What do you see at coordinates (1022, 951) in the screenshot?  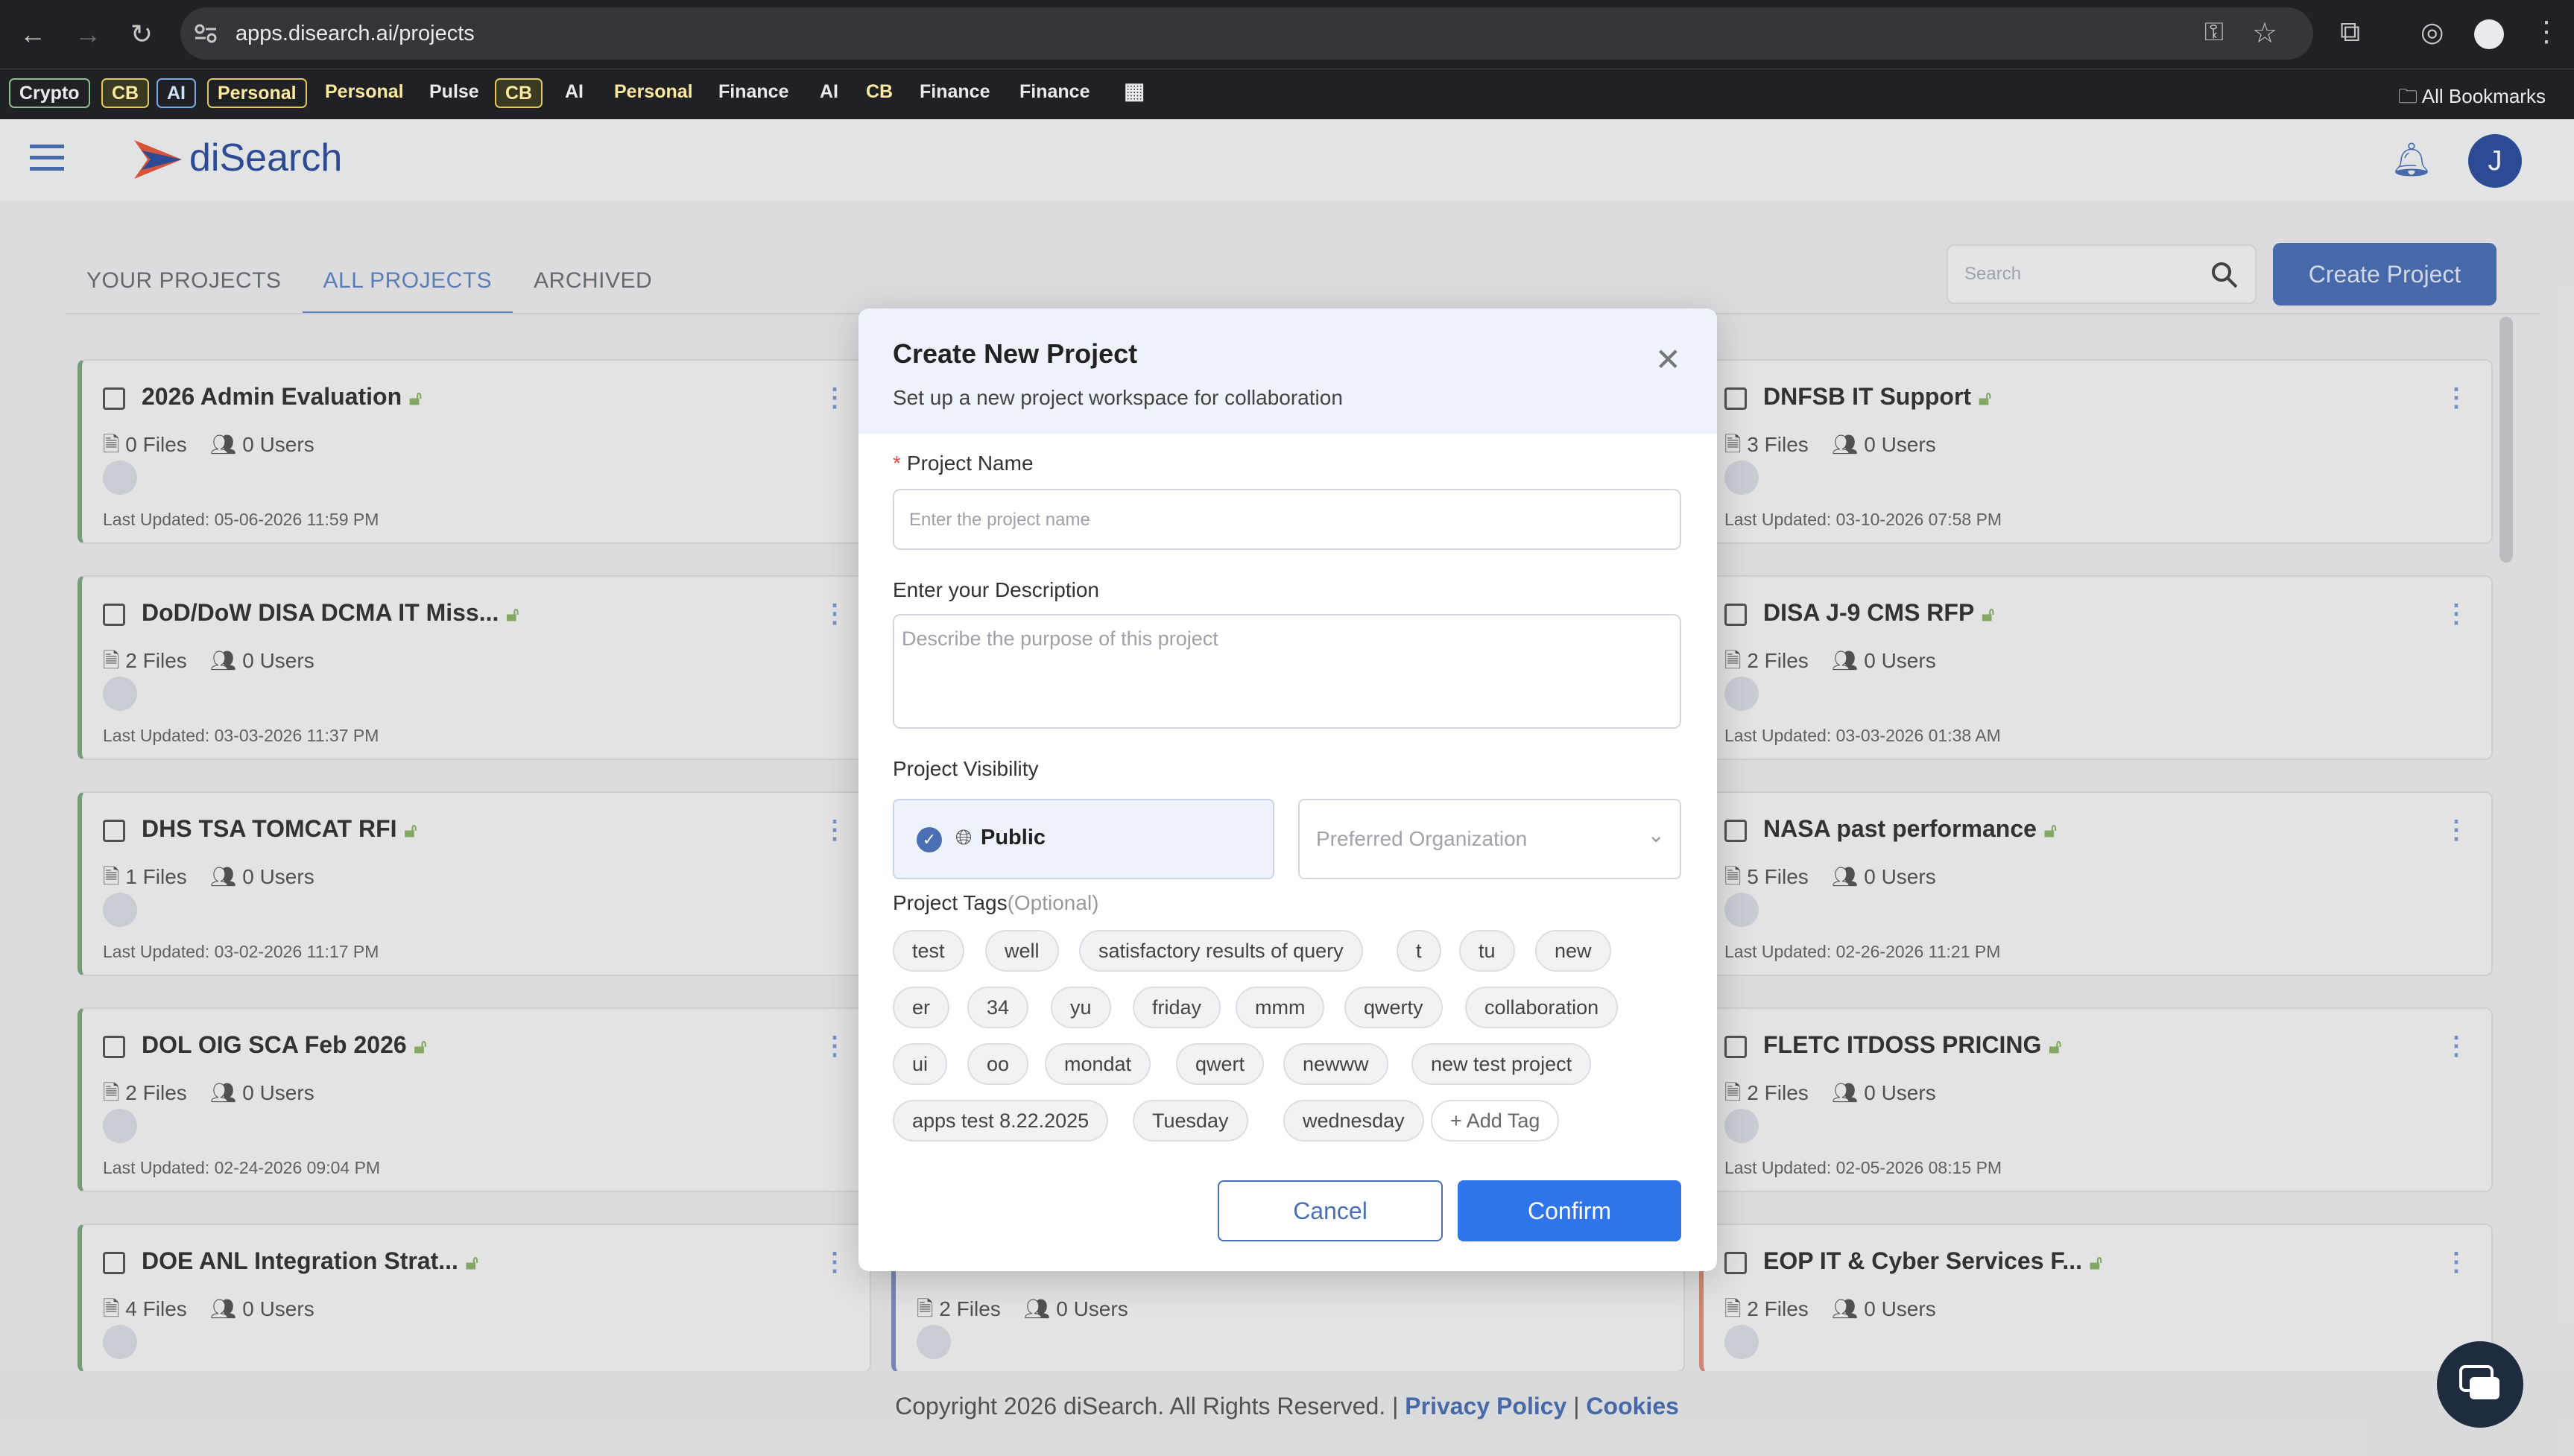 I see `tag-chip: well` at bounding box center [1022, 951].